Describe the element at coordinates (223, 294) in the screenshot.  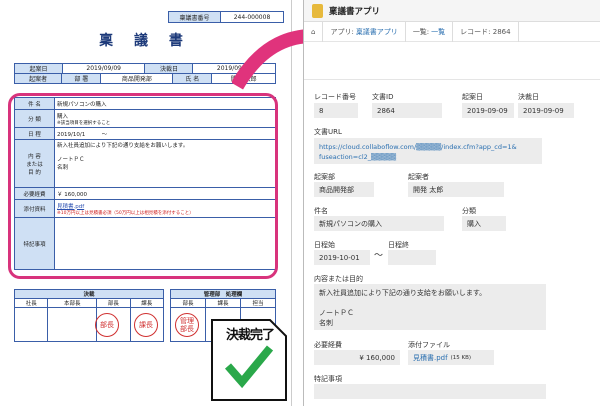
I see `admin-title: 管理部 処理欄` at that location.